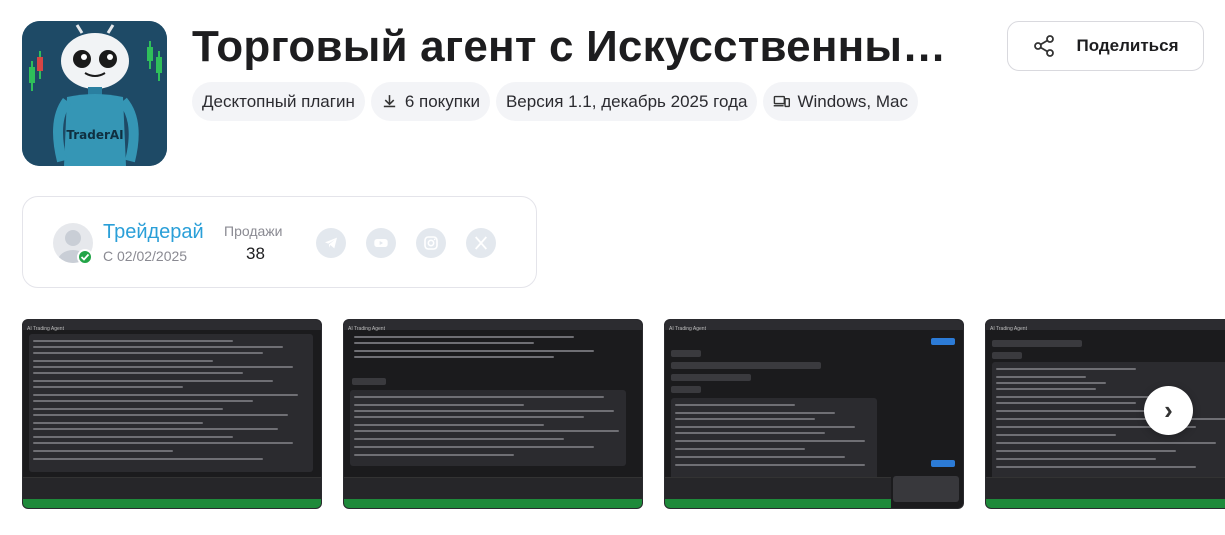 The image size is (1225, 535). I want to click on seller-socials, so click(406, 243).